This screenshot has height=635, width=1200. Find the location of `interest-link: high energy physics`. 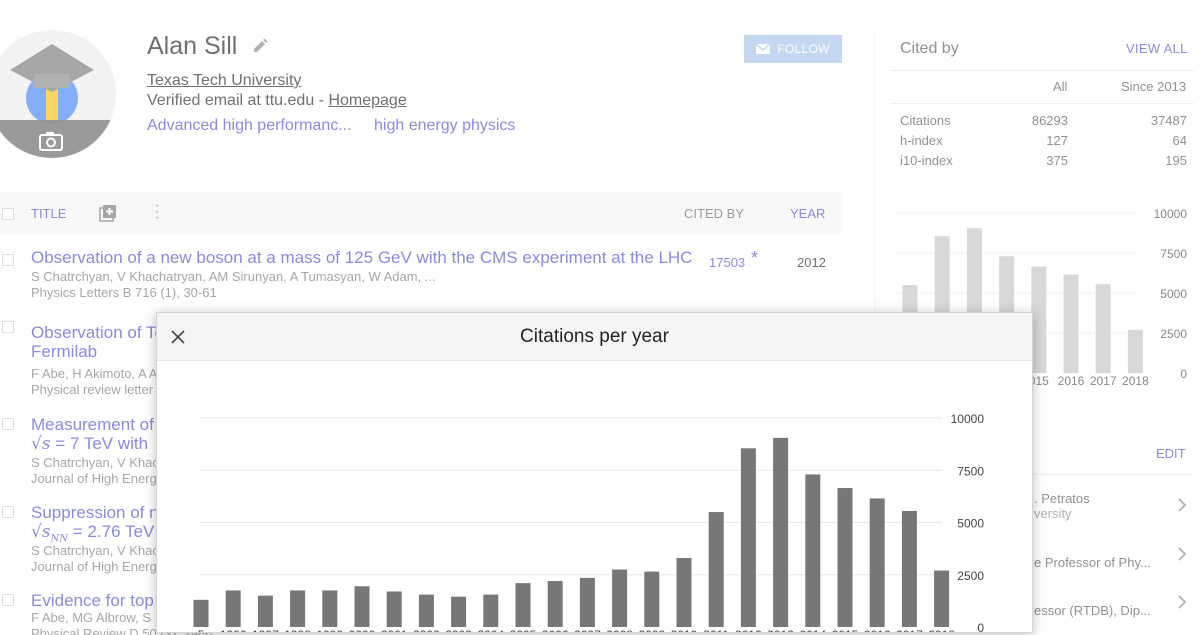

interest-link: high energy physics is located at coordinates (444, 125).